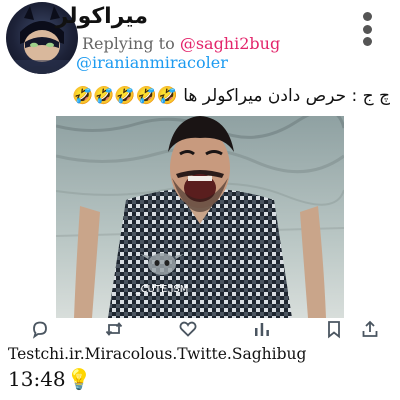  I want to click on timestamp: 13:48💡, so click(50, 379).